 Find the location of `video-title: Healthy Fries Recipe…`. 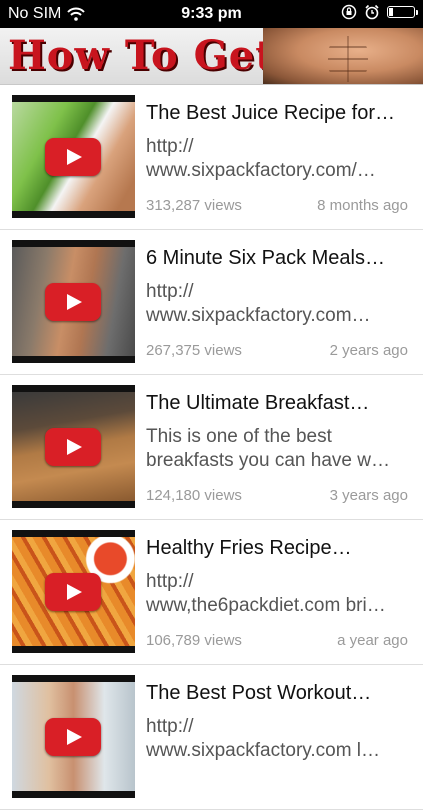

video-title: Healthy Fries Recipe… is located at coordinates (278, 548).